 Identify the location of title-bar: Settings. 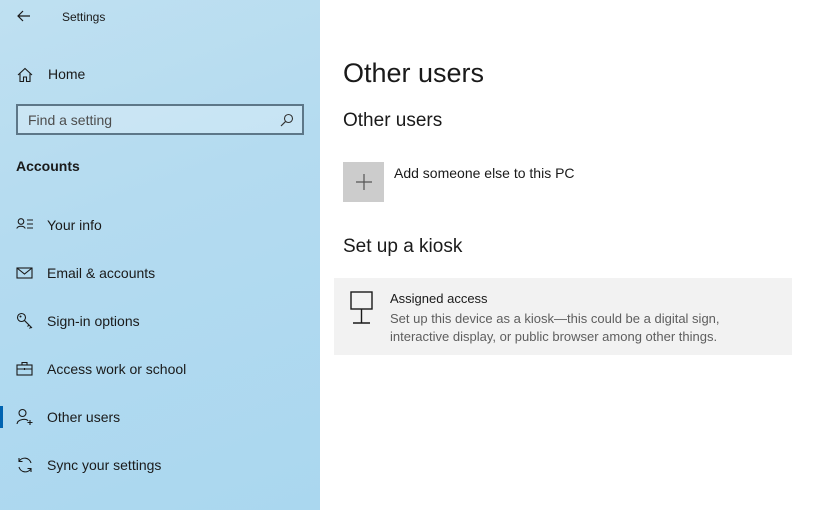
(160, 17).